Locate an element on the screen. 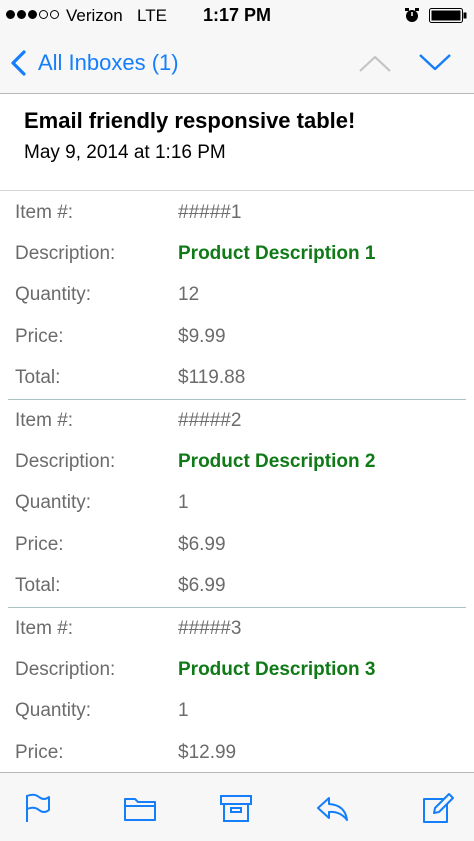 The height and width of the screenshot is (841, 474). row-value: #####3 is located at coordinates (210, 628).